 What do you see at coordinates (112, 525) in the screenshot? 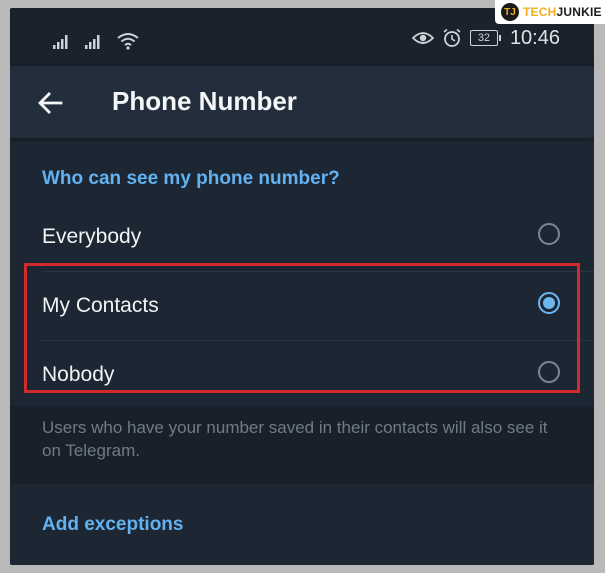
I see `add-exceptions-button: Add exceptions` at bounding box center [112, 525].